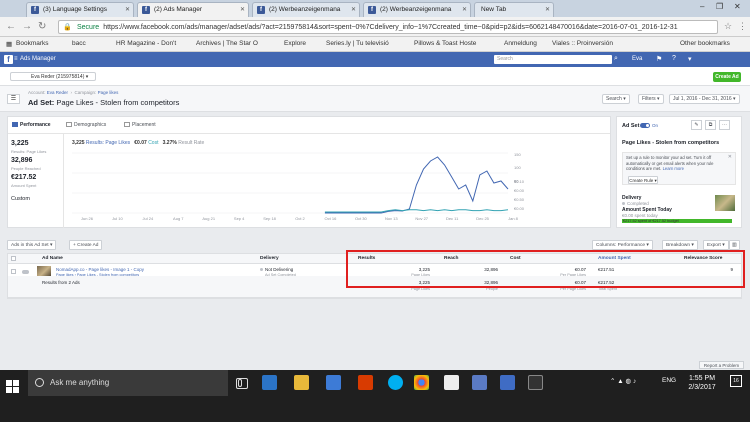 This screenshot has height=422, width=750. What do you see at coordinates (32, 43) in the screenshot?
I see `bookmark-bookmarks: Bookmarks` at bounding box center [32, 43].